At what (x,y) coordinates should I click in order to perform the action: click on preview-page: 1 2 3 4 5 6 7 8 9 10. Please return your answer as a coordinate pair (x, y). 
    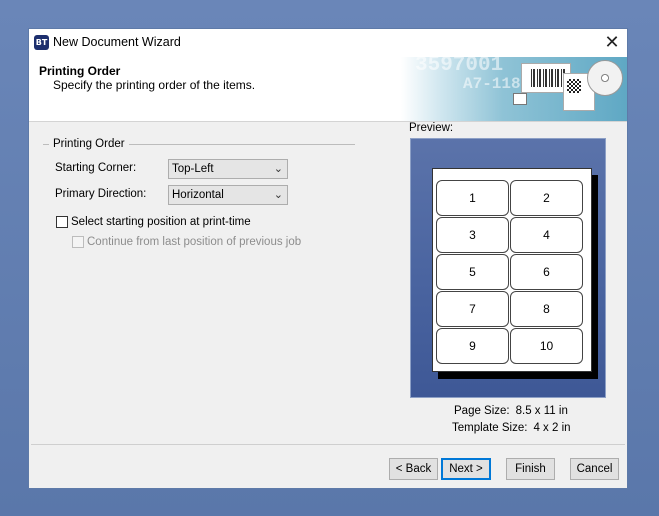
    Looking at the image, I should click on (512, 270).